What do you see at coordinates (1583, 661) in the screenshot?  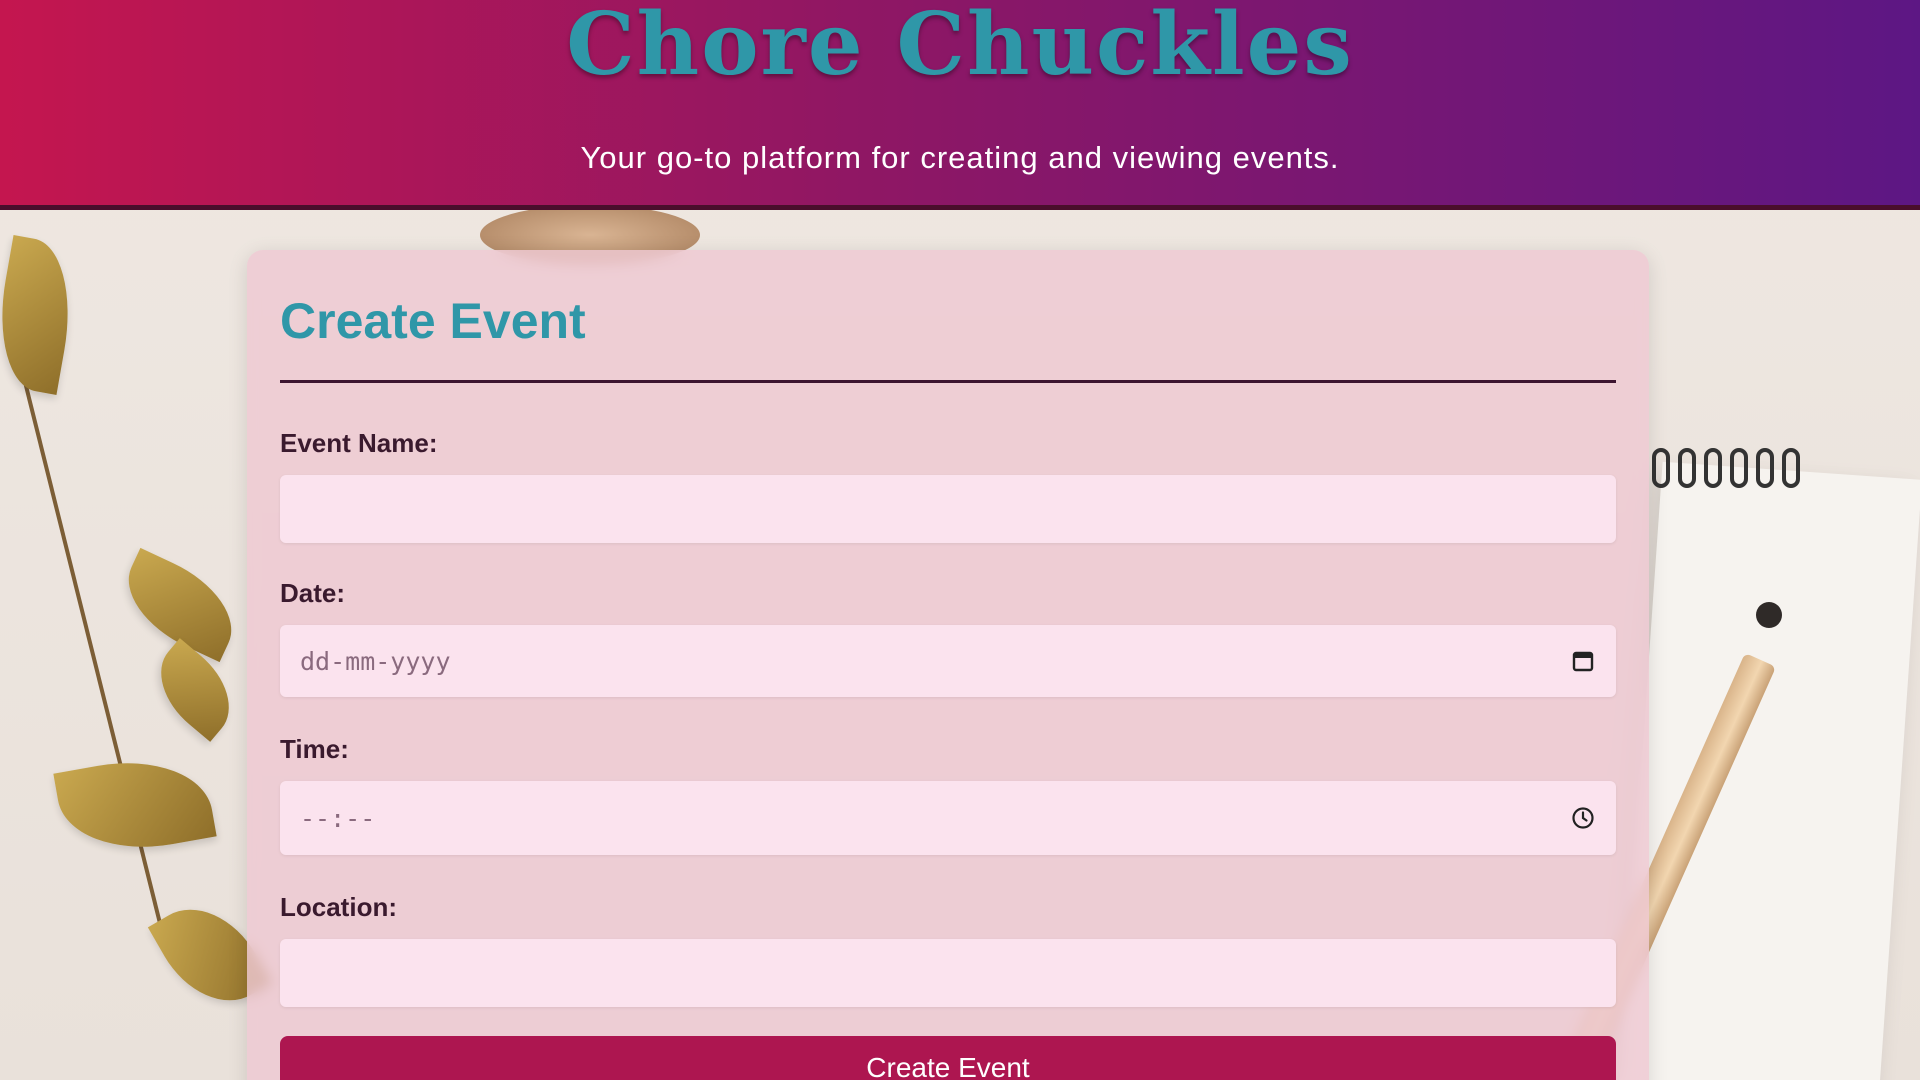 I see `calendar-icon` at bounding box center [1583, 661].